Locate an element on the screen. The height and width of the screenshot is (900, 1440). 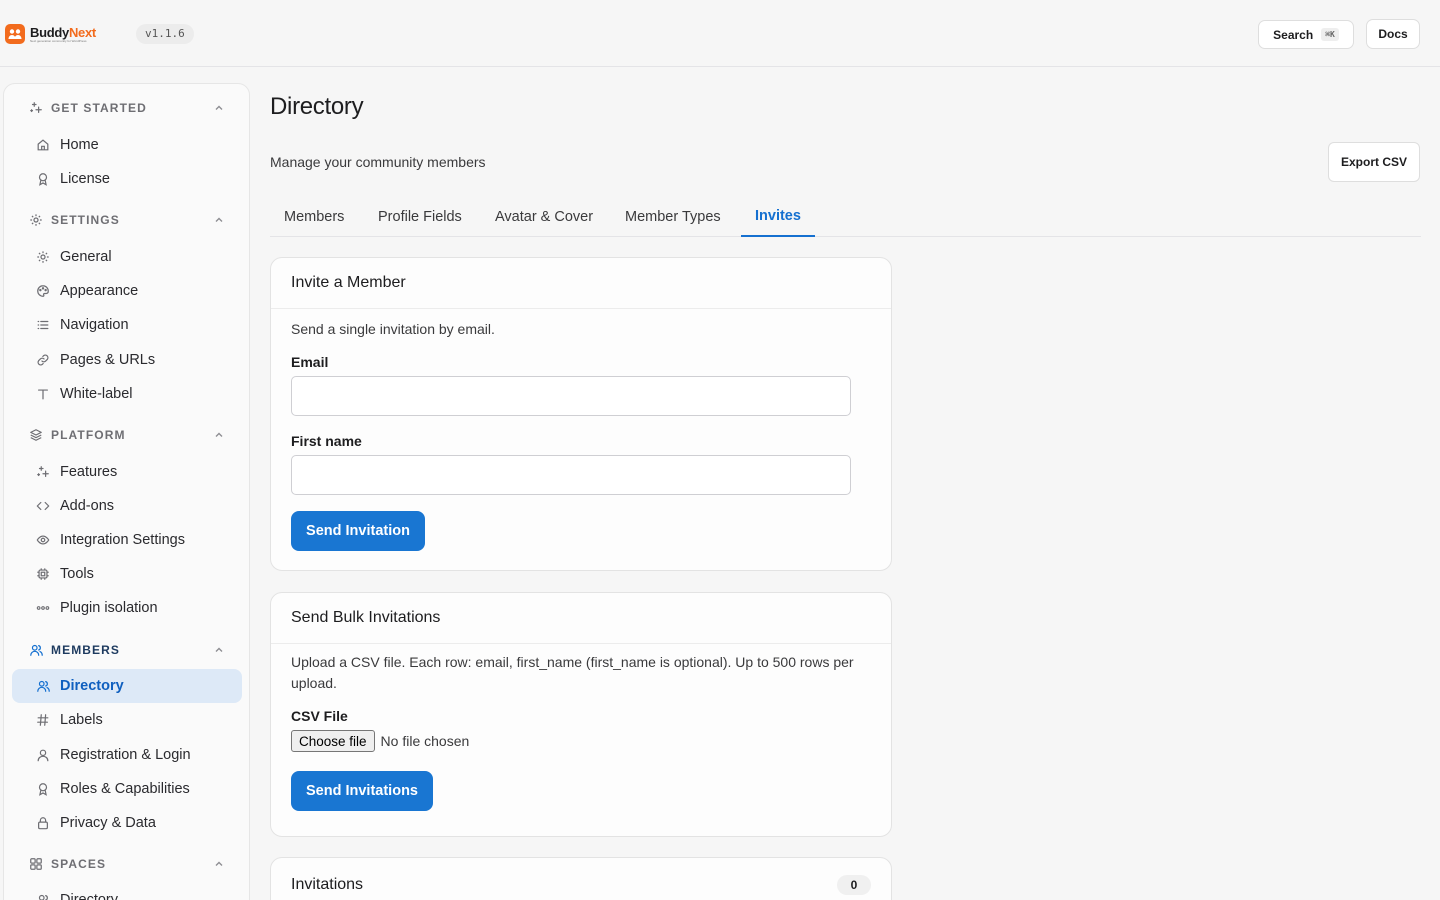
section-title: PLATFORM is located at coordinates (88, 435).